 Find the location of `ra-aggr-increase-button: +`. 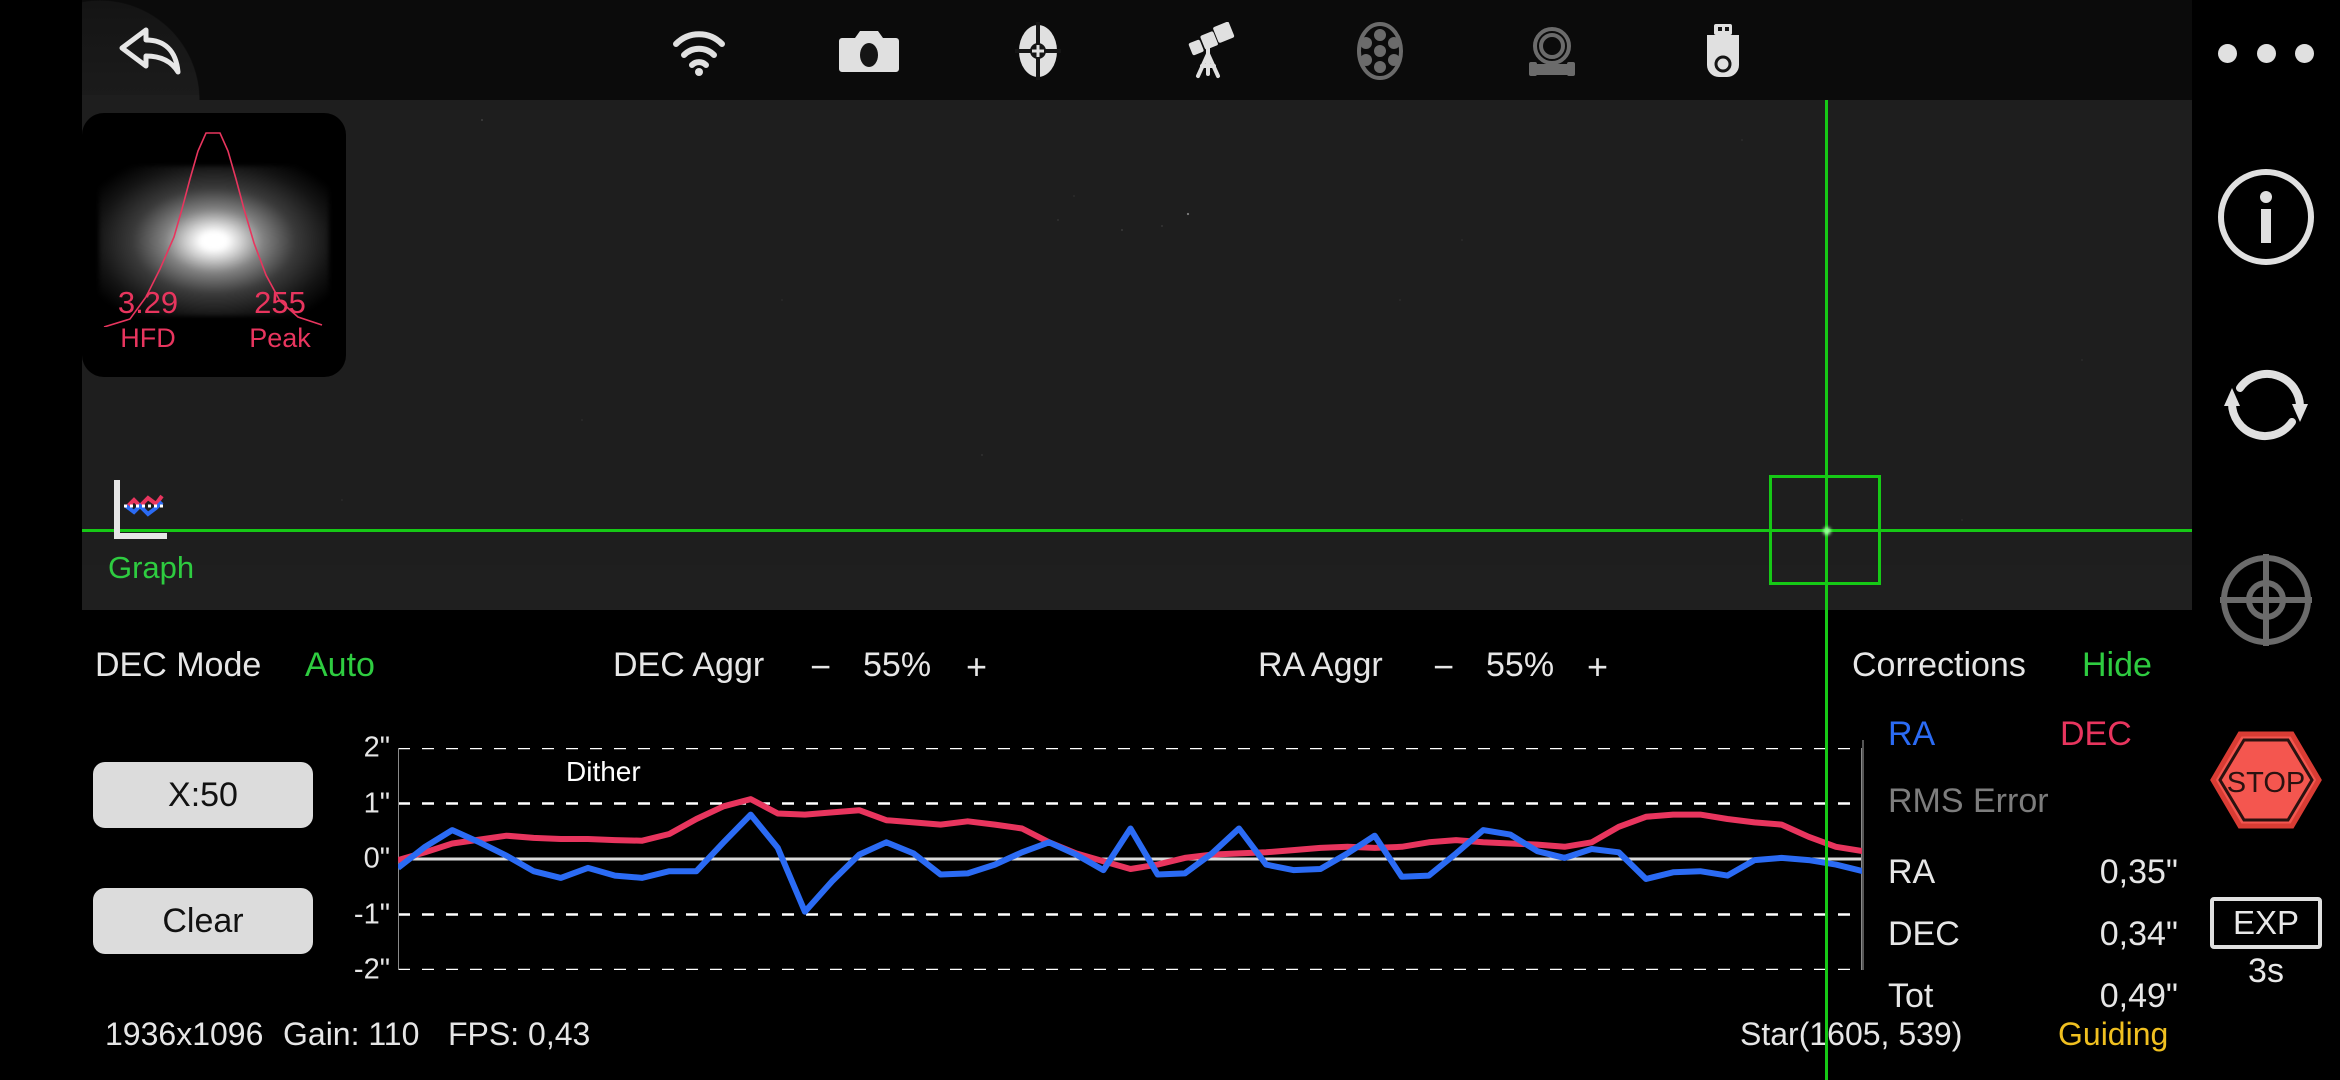

ra-aggr-increase-button: + is located at coordinates (1597, 667).